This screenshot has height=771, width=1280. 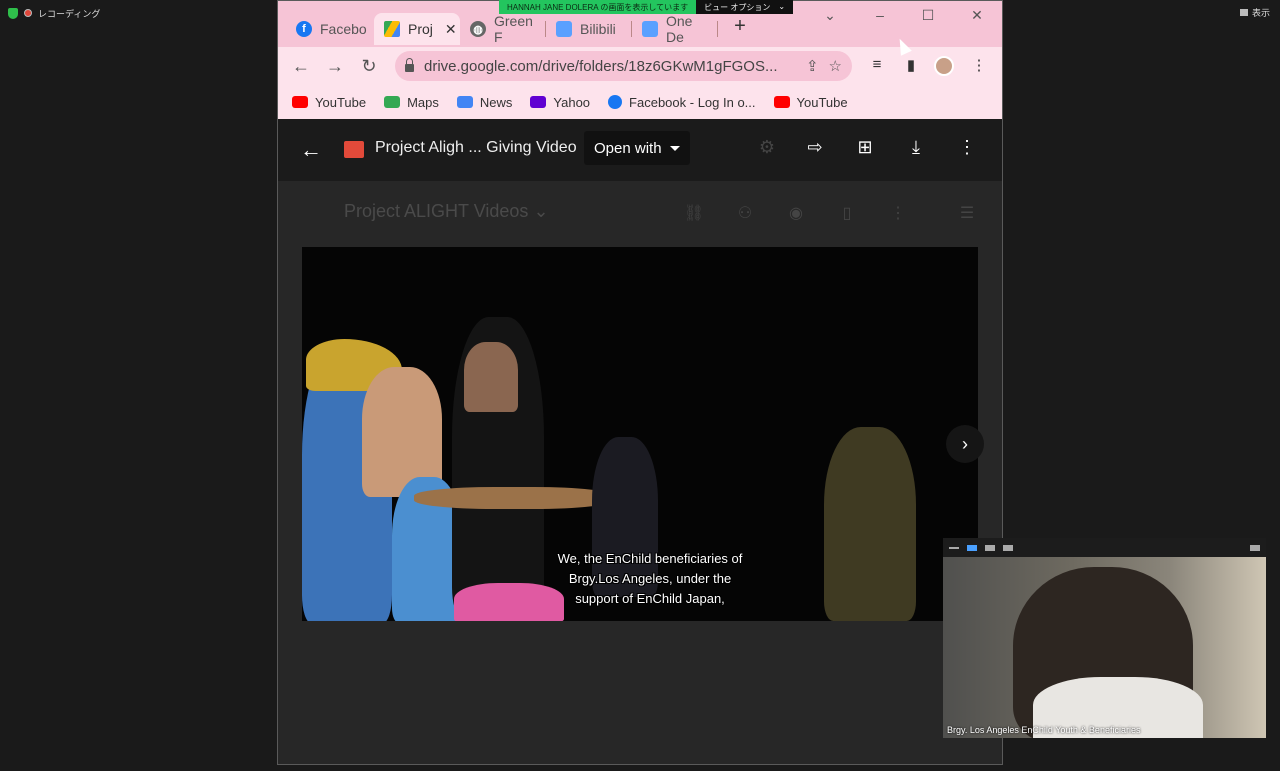 What do you see at coordinates (1260, 13) in the screenshot?
I see `view-label: 表示` at bounding box center [1260, 13].